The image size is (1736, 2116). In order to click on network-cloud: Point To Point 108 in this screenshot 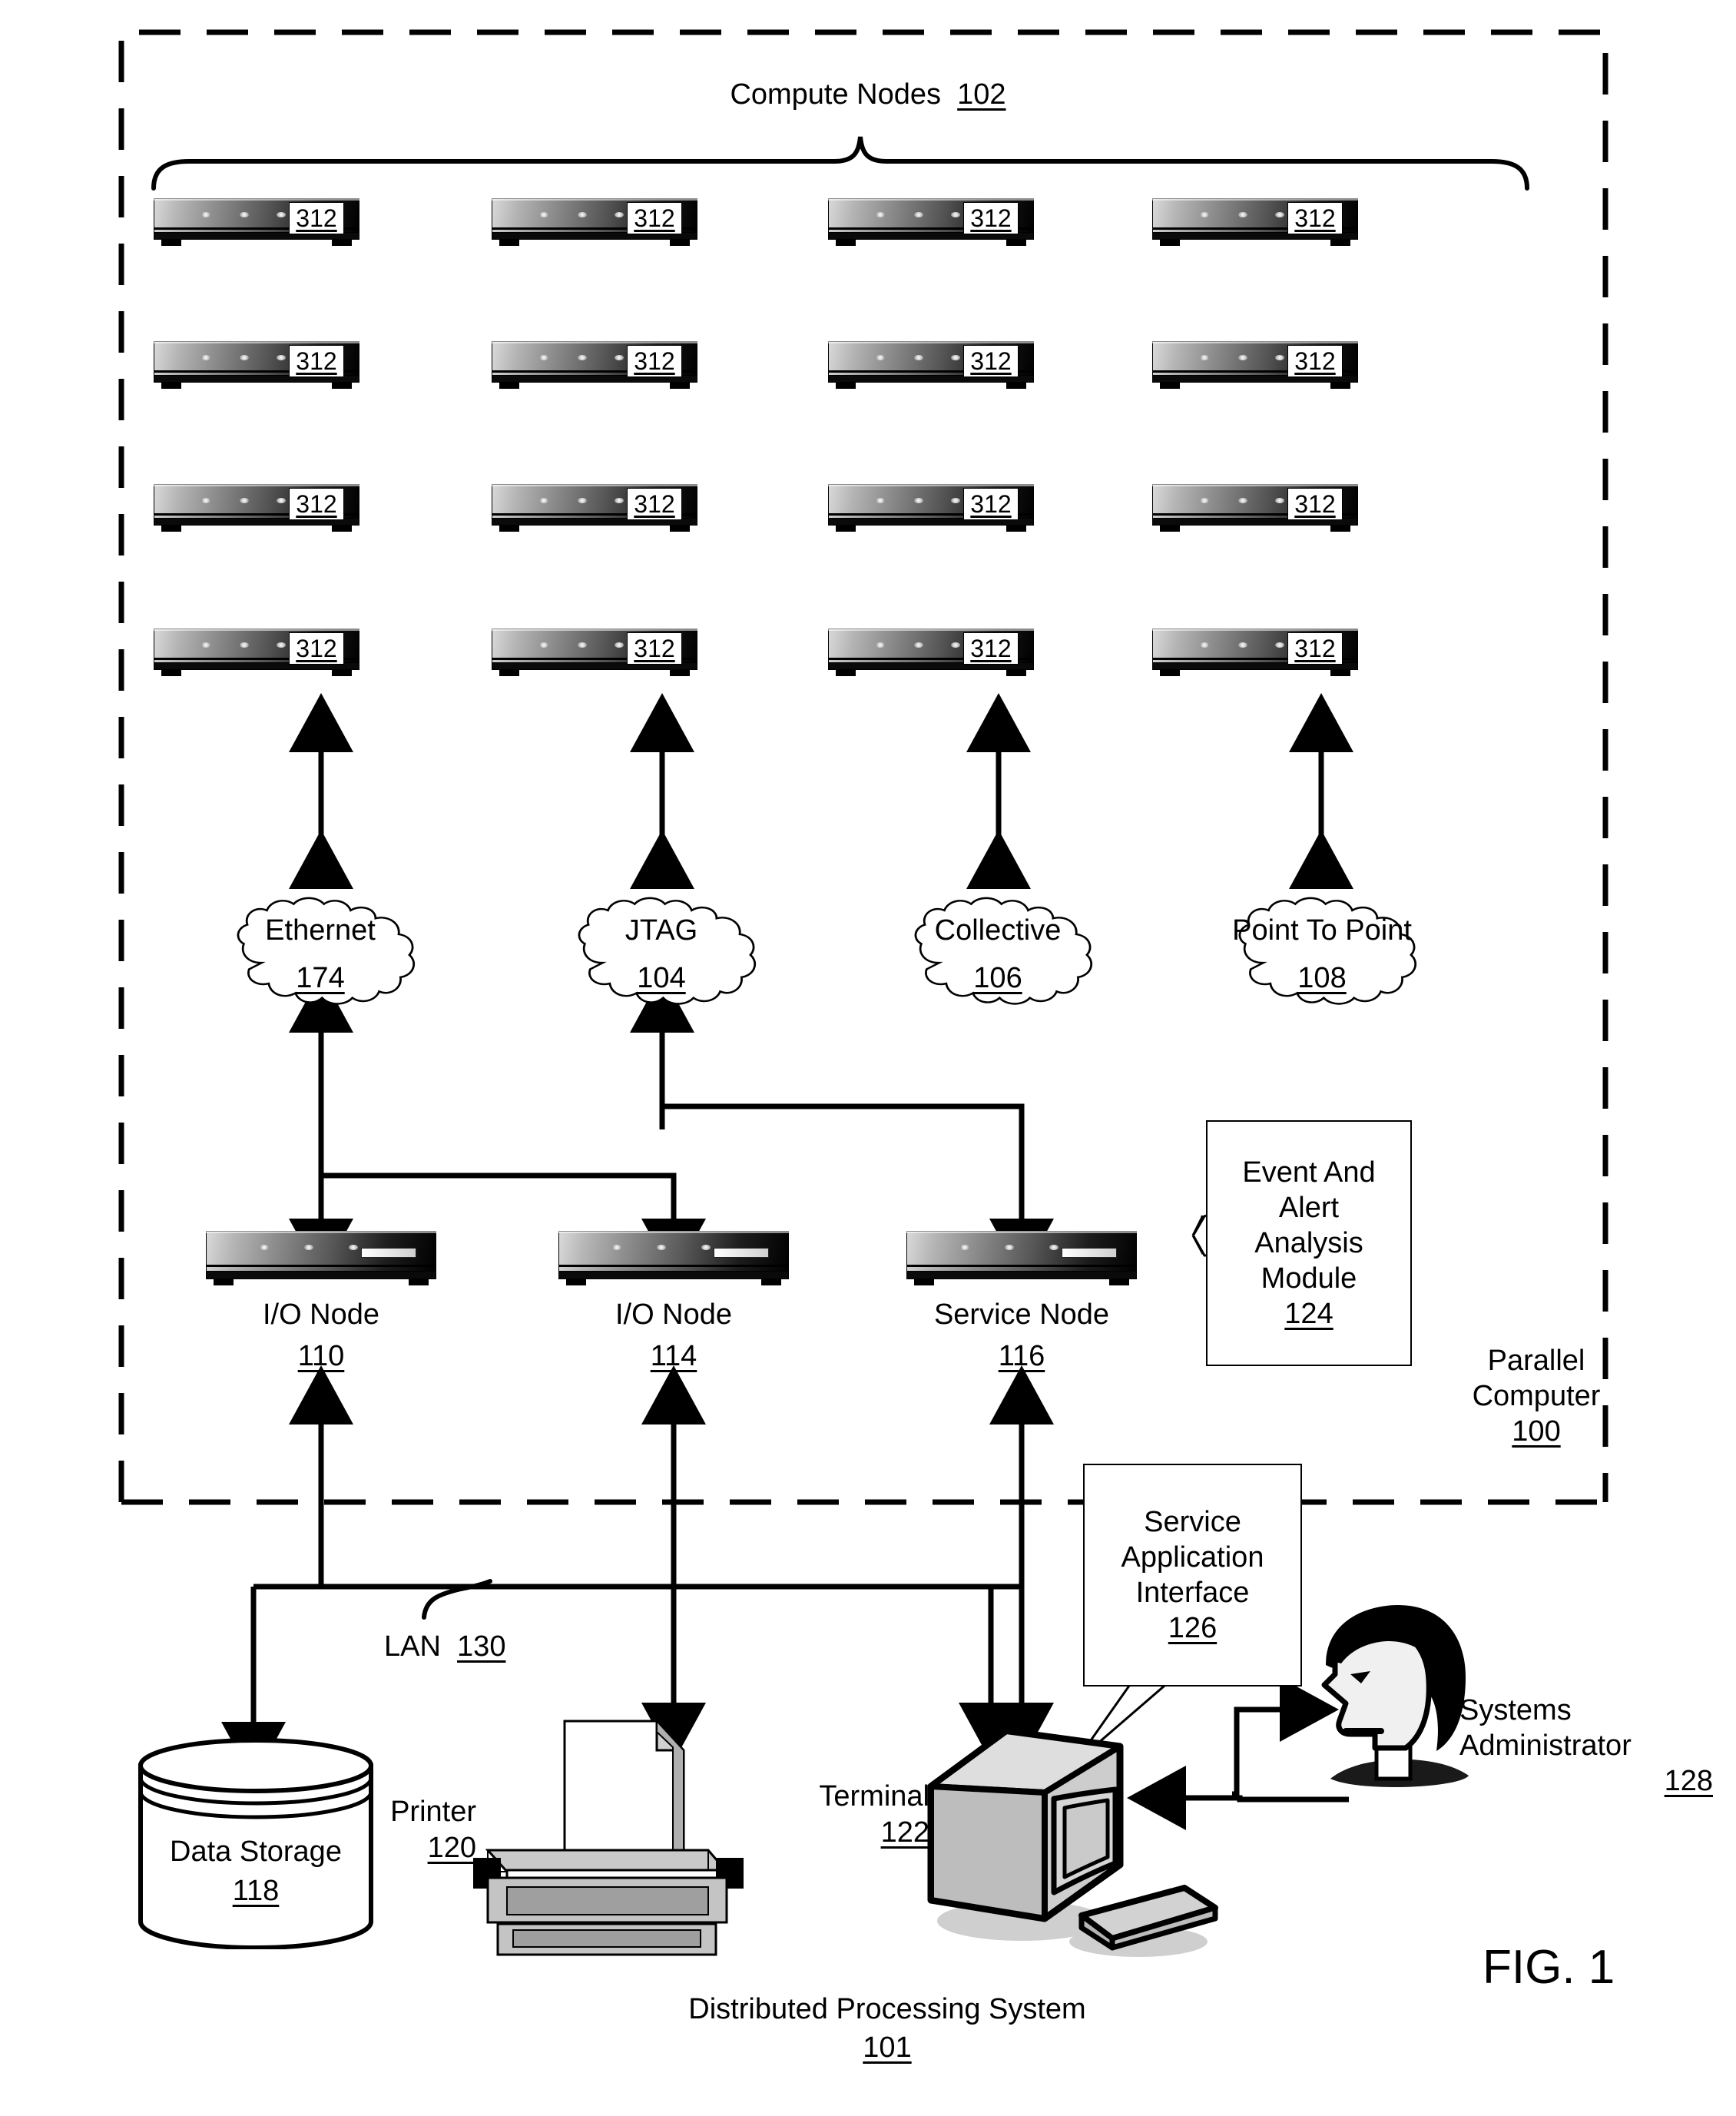, I will do `click(1322, 947)`.